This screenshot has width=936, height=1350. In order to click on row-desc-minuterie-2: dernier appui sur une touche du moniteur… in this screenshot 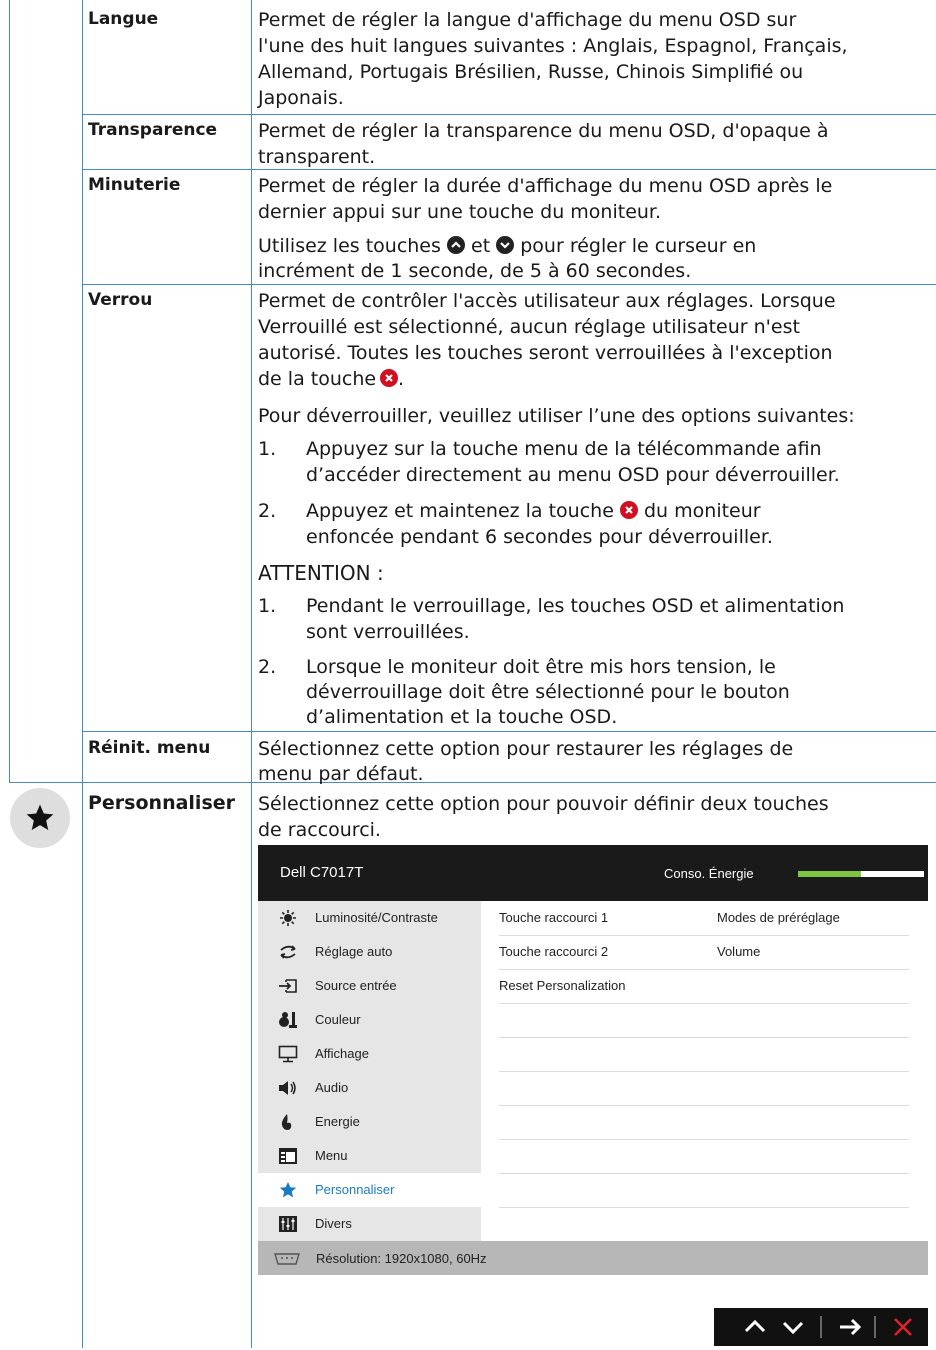, I will do `click(460, 212)`.